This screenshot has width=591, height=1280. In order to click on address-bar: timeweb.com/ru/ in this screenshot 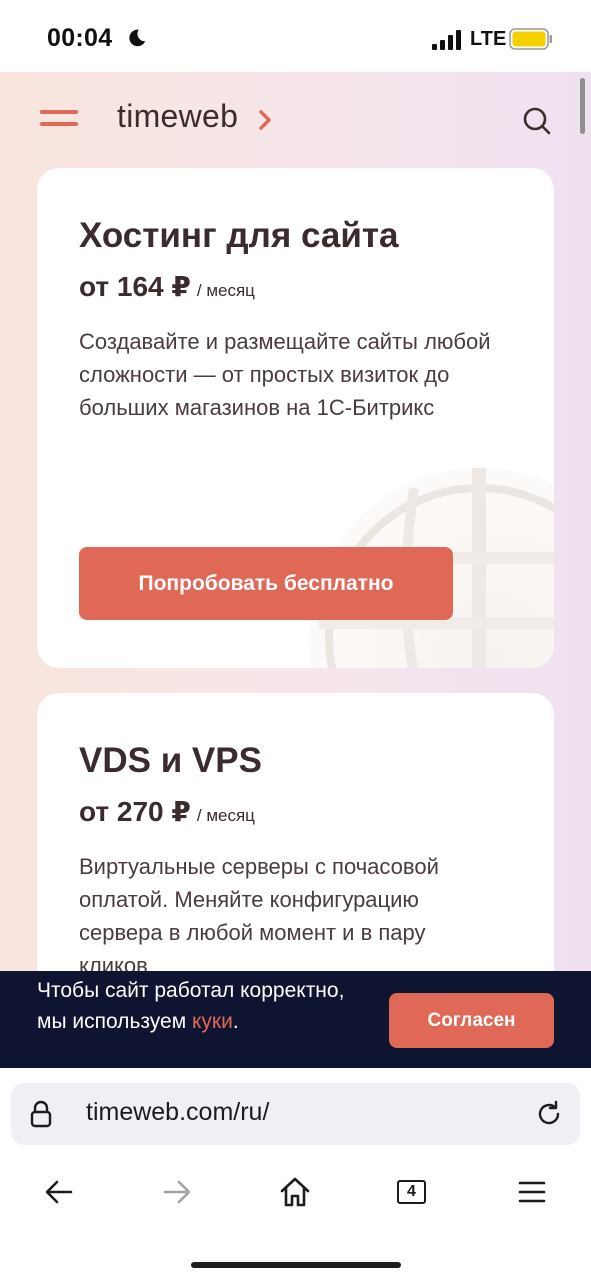, I will do `click(295, 1114)`.